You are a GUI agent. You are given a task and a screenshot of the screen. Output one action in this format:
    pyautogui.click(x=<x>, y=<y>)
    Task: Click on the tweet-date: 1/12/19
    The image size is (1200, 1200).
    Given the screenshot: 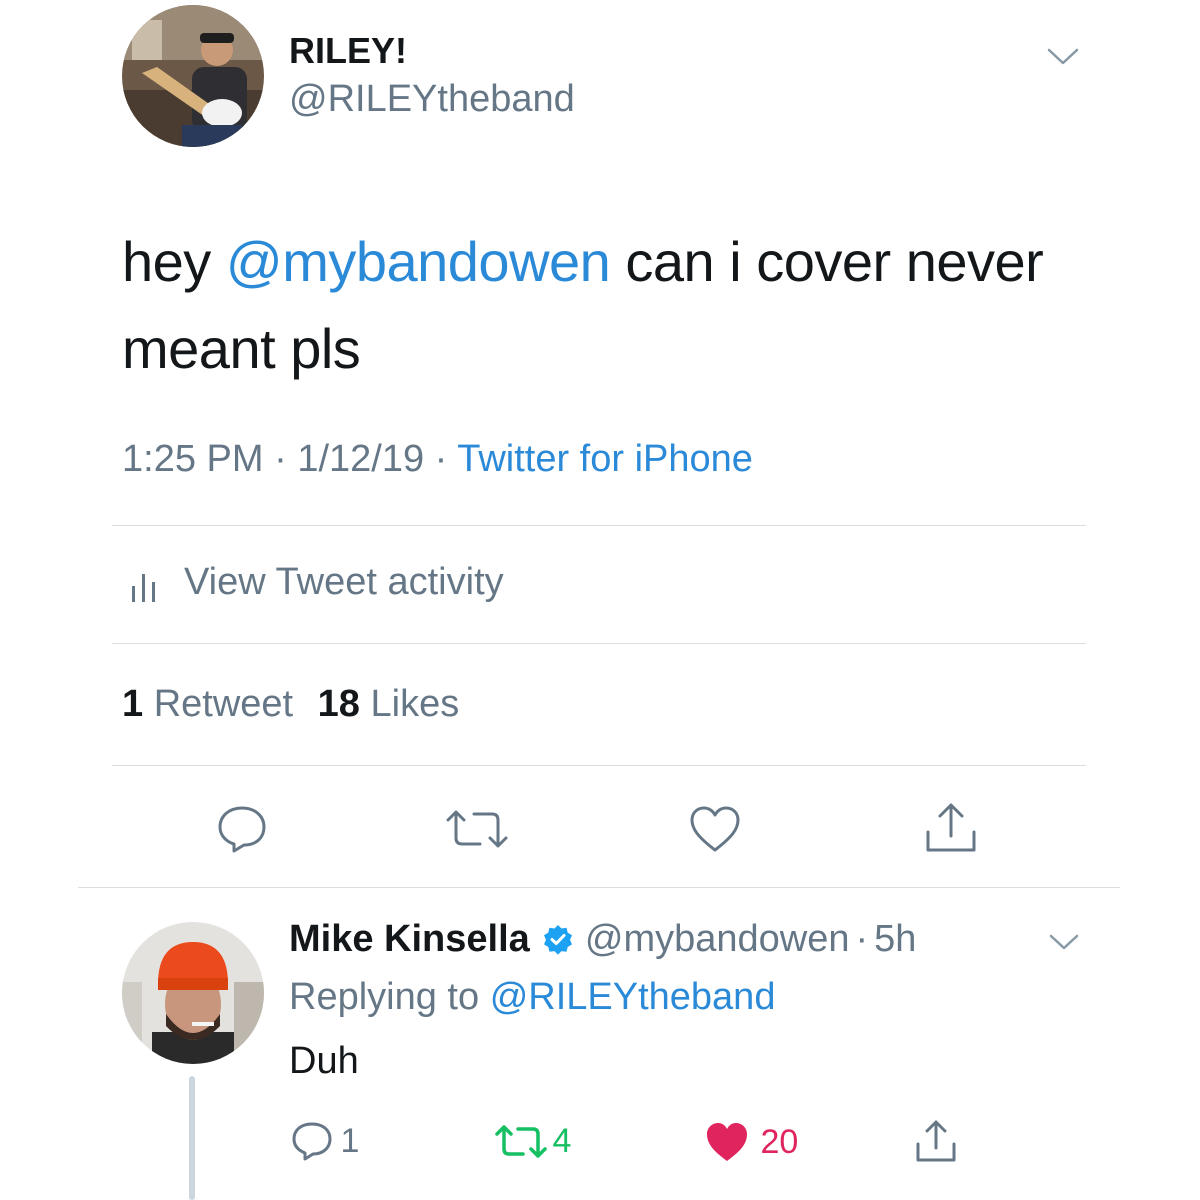 What is the action you would take?
    pyautogui.click(x=361, y=459)
    